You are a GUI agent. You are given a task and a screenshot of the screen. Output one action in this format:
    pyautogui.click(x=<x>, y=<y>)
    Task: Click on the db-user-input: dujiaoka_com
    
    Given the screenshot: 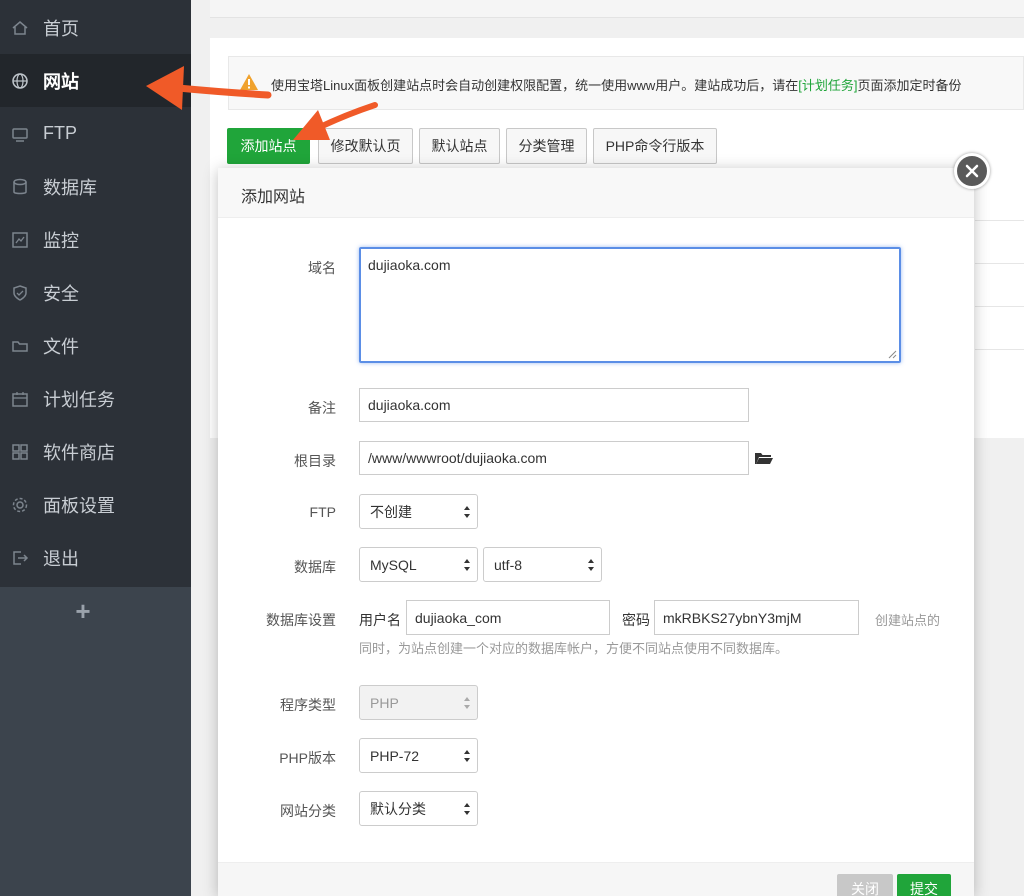 What is the action you would take?
    pyautogui.click(x=508, y=617)
    